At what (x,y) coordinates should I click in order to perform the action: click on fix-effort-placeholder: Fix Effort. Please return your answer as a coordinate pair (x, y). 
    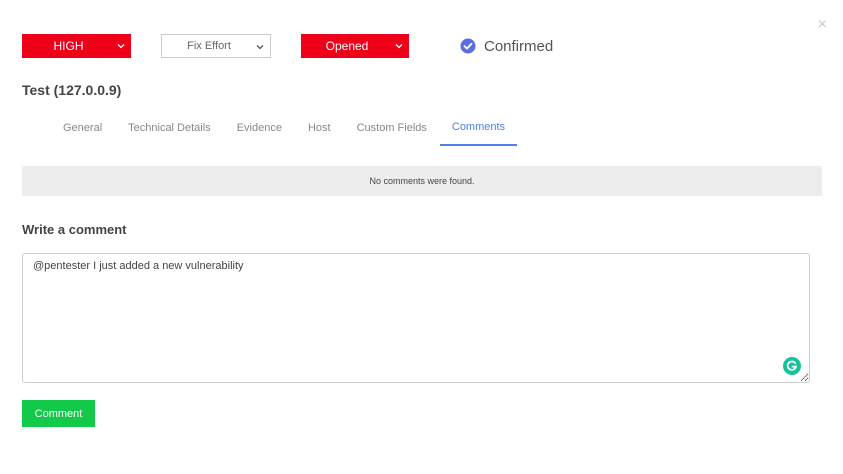
    Looking at the image, I should click on (209, 46).